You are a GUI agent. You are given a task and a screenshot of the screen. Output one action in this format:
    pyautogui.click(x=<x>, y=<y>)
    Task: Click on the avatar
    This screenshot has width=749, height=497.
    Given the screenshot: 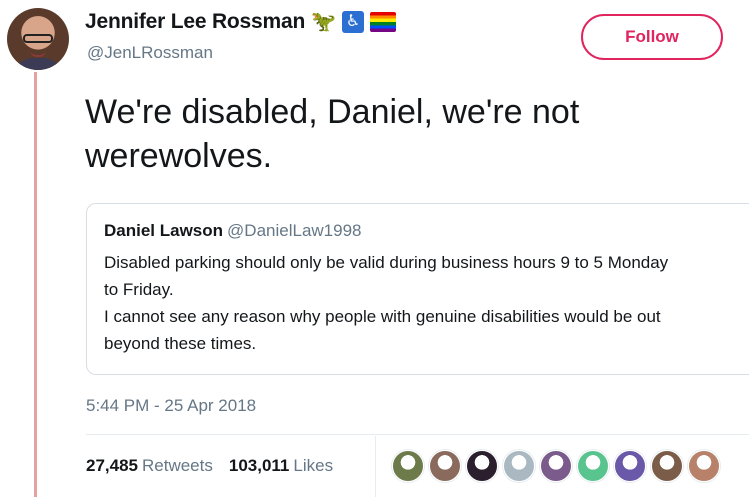 What is the action you would take?
    pyautogui.click(x=38, y=39)
    